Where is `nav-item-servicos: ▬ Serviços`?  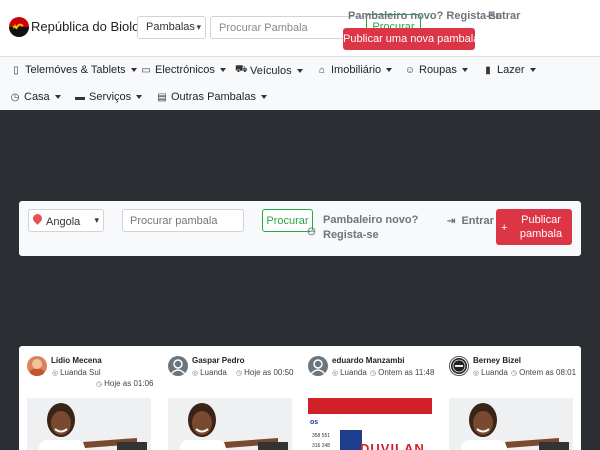
nav-item-servicos: ▬ Serviços is located at coordinates (108, 97).